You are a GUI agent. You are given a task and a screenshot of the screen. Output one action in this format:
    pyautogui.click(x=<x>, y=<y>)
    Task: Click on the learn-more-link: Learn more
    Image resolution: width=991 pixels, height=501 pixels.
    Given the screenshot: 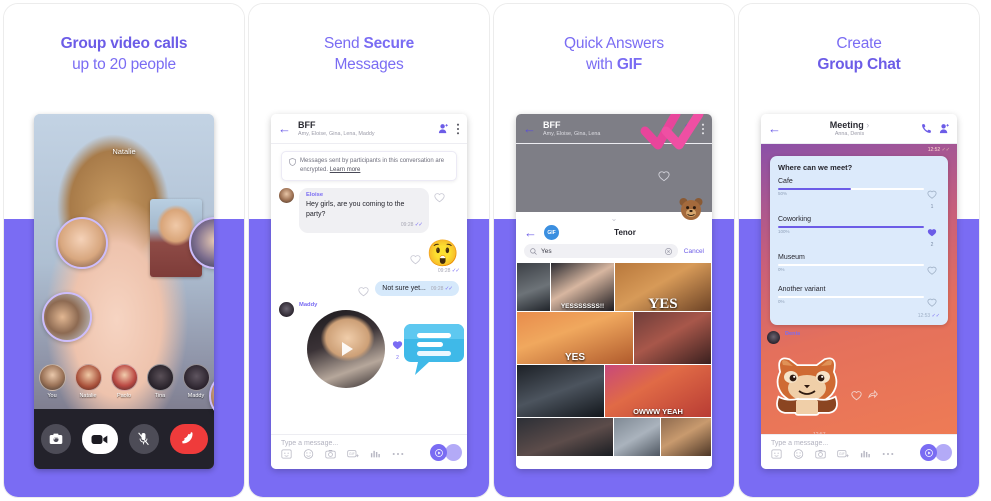 What is the action you would take?
    pyautogui.click(x=345, y=170)
    